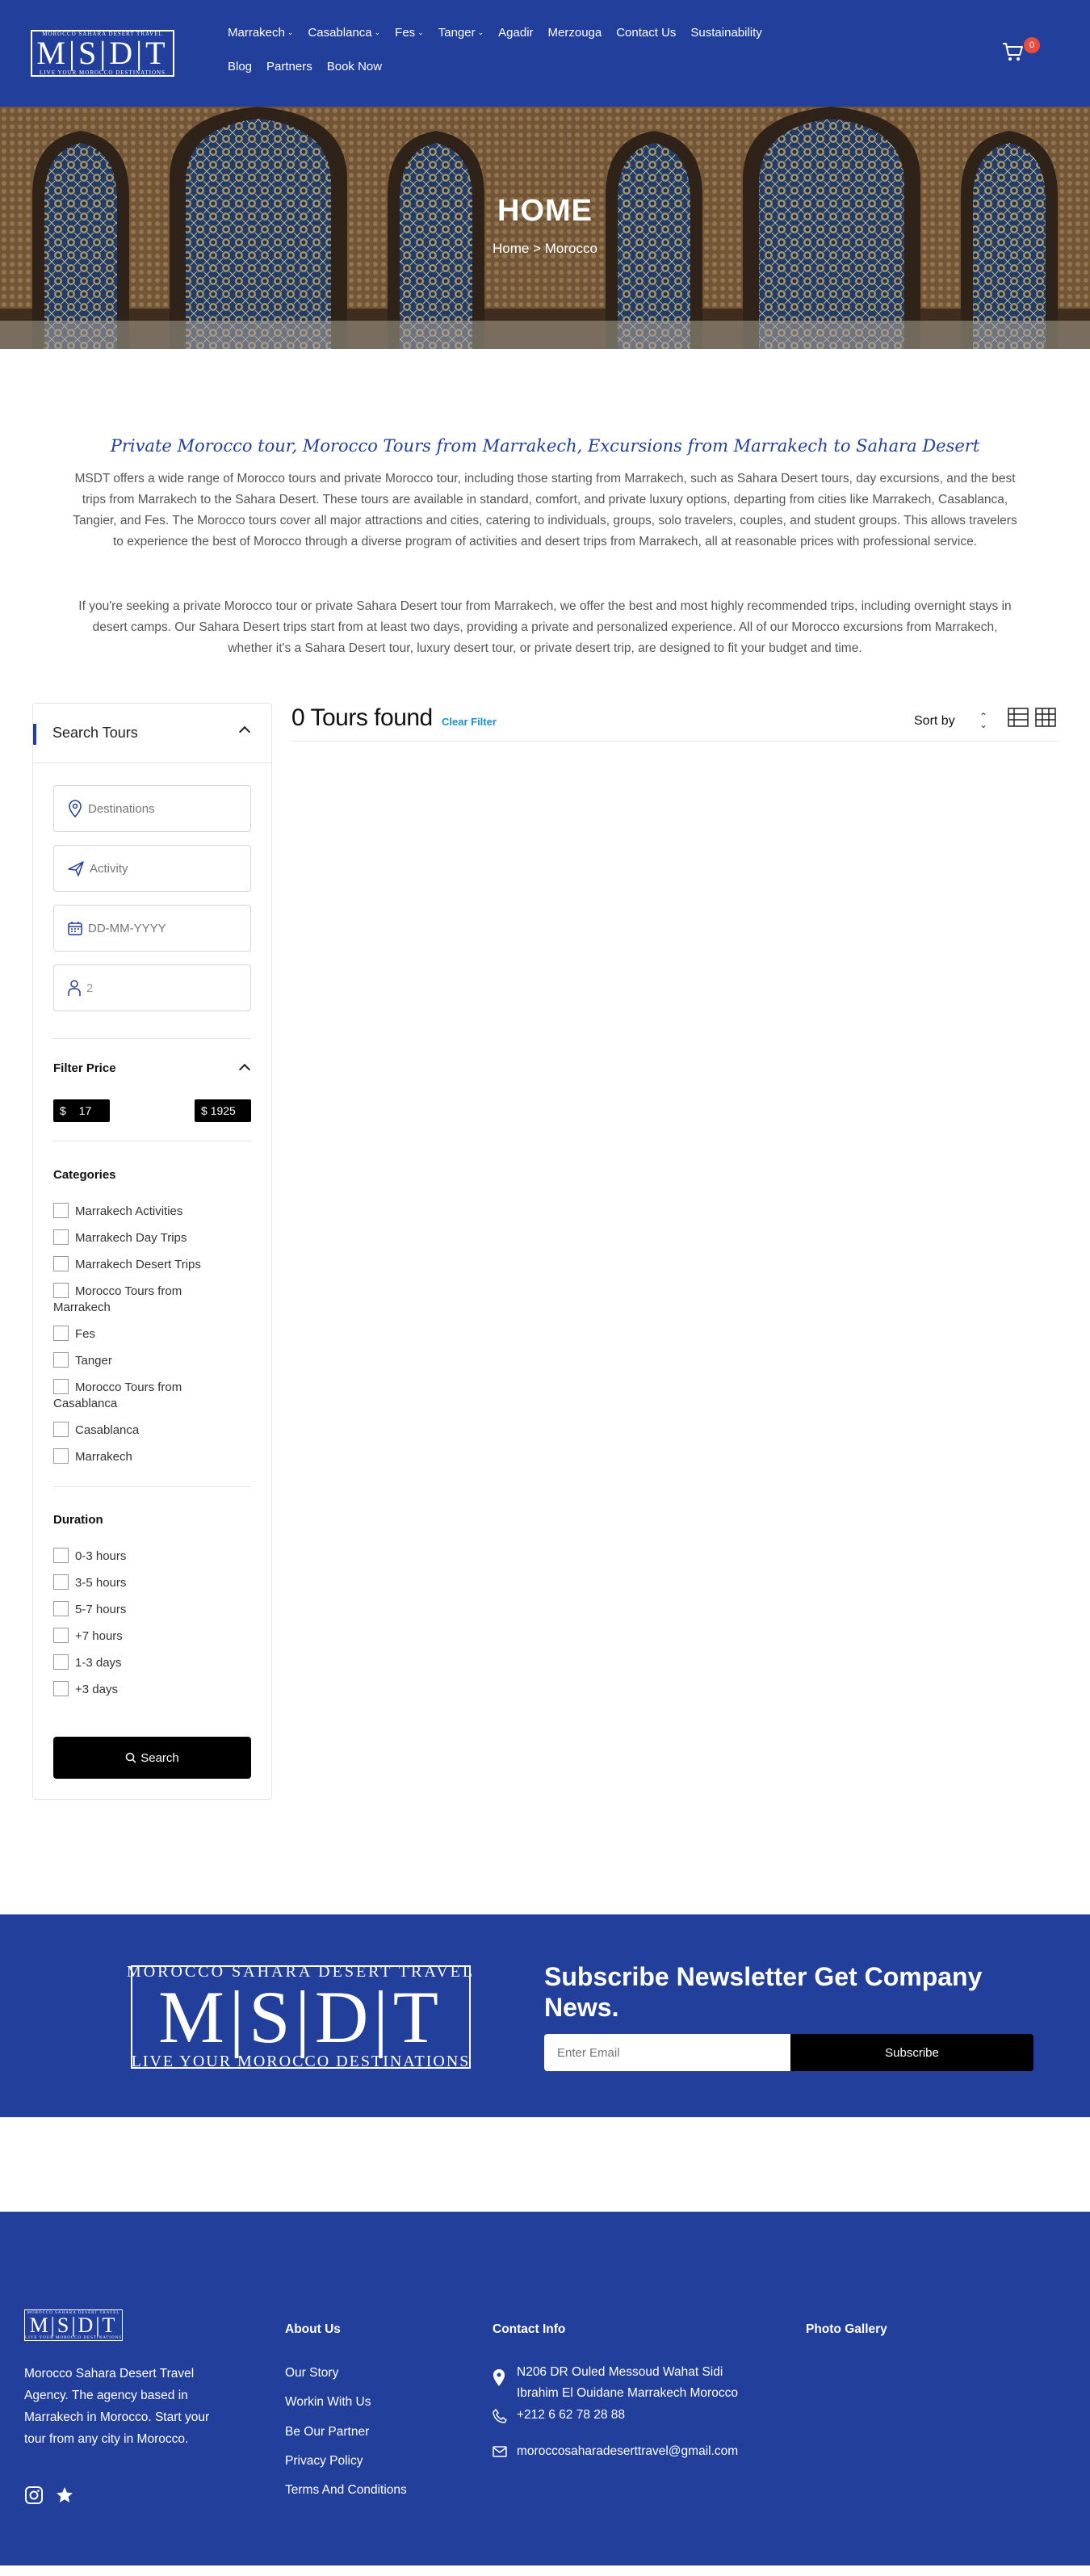  I want to click on footer-link-terms: Terms And Conditions, so click(346, 2490).